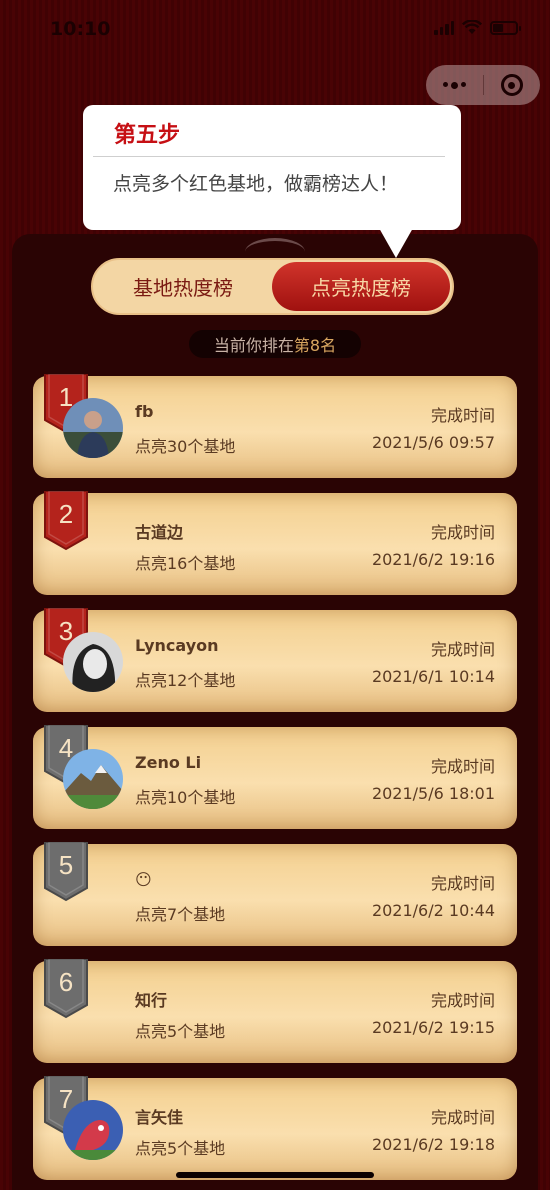 The image size is (550, 1190). I want to click on tooltip-divider, so click(269, 156).